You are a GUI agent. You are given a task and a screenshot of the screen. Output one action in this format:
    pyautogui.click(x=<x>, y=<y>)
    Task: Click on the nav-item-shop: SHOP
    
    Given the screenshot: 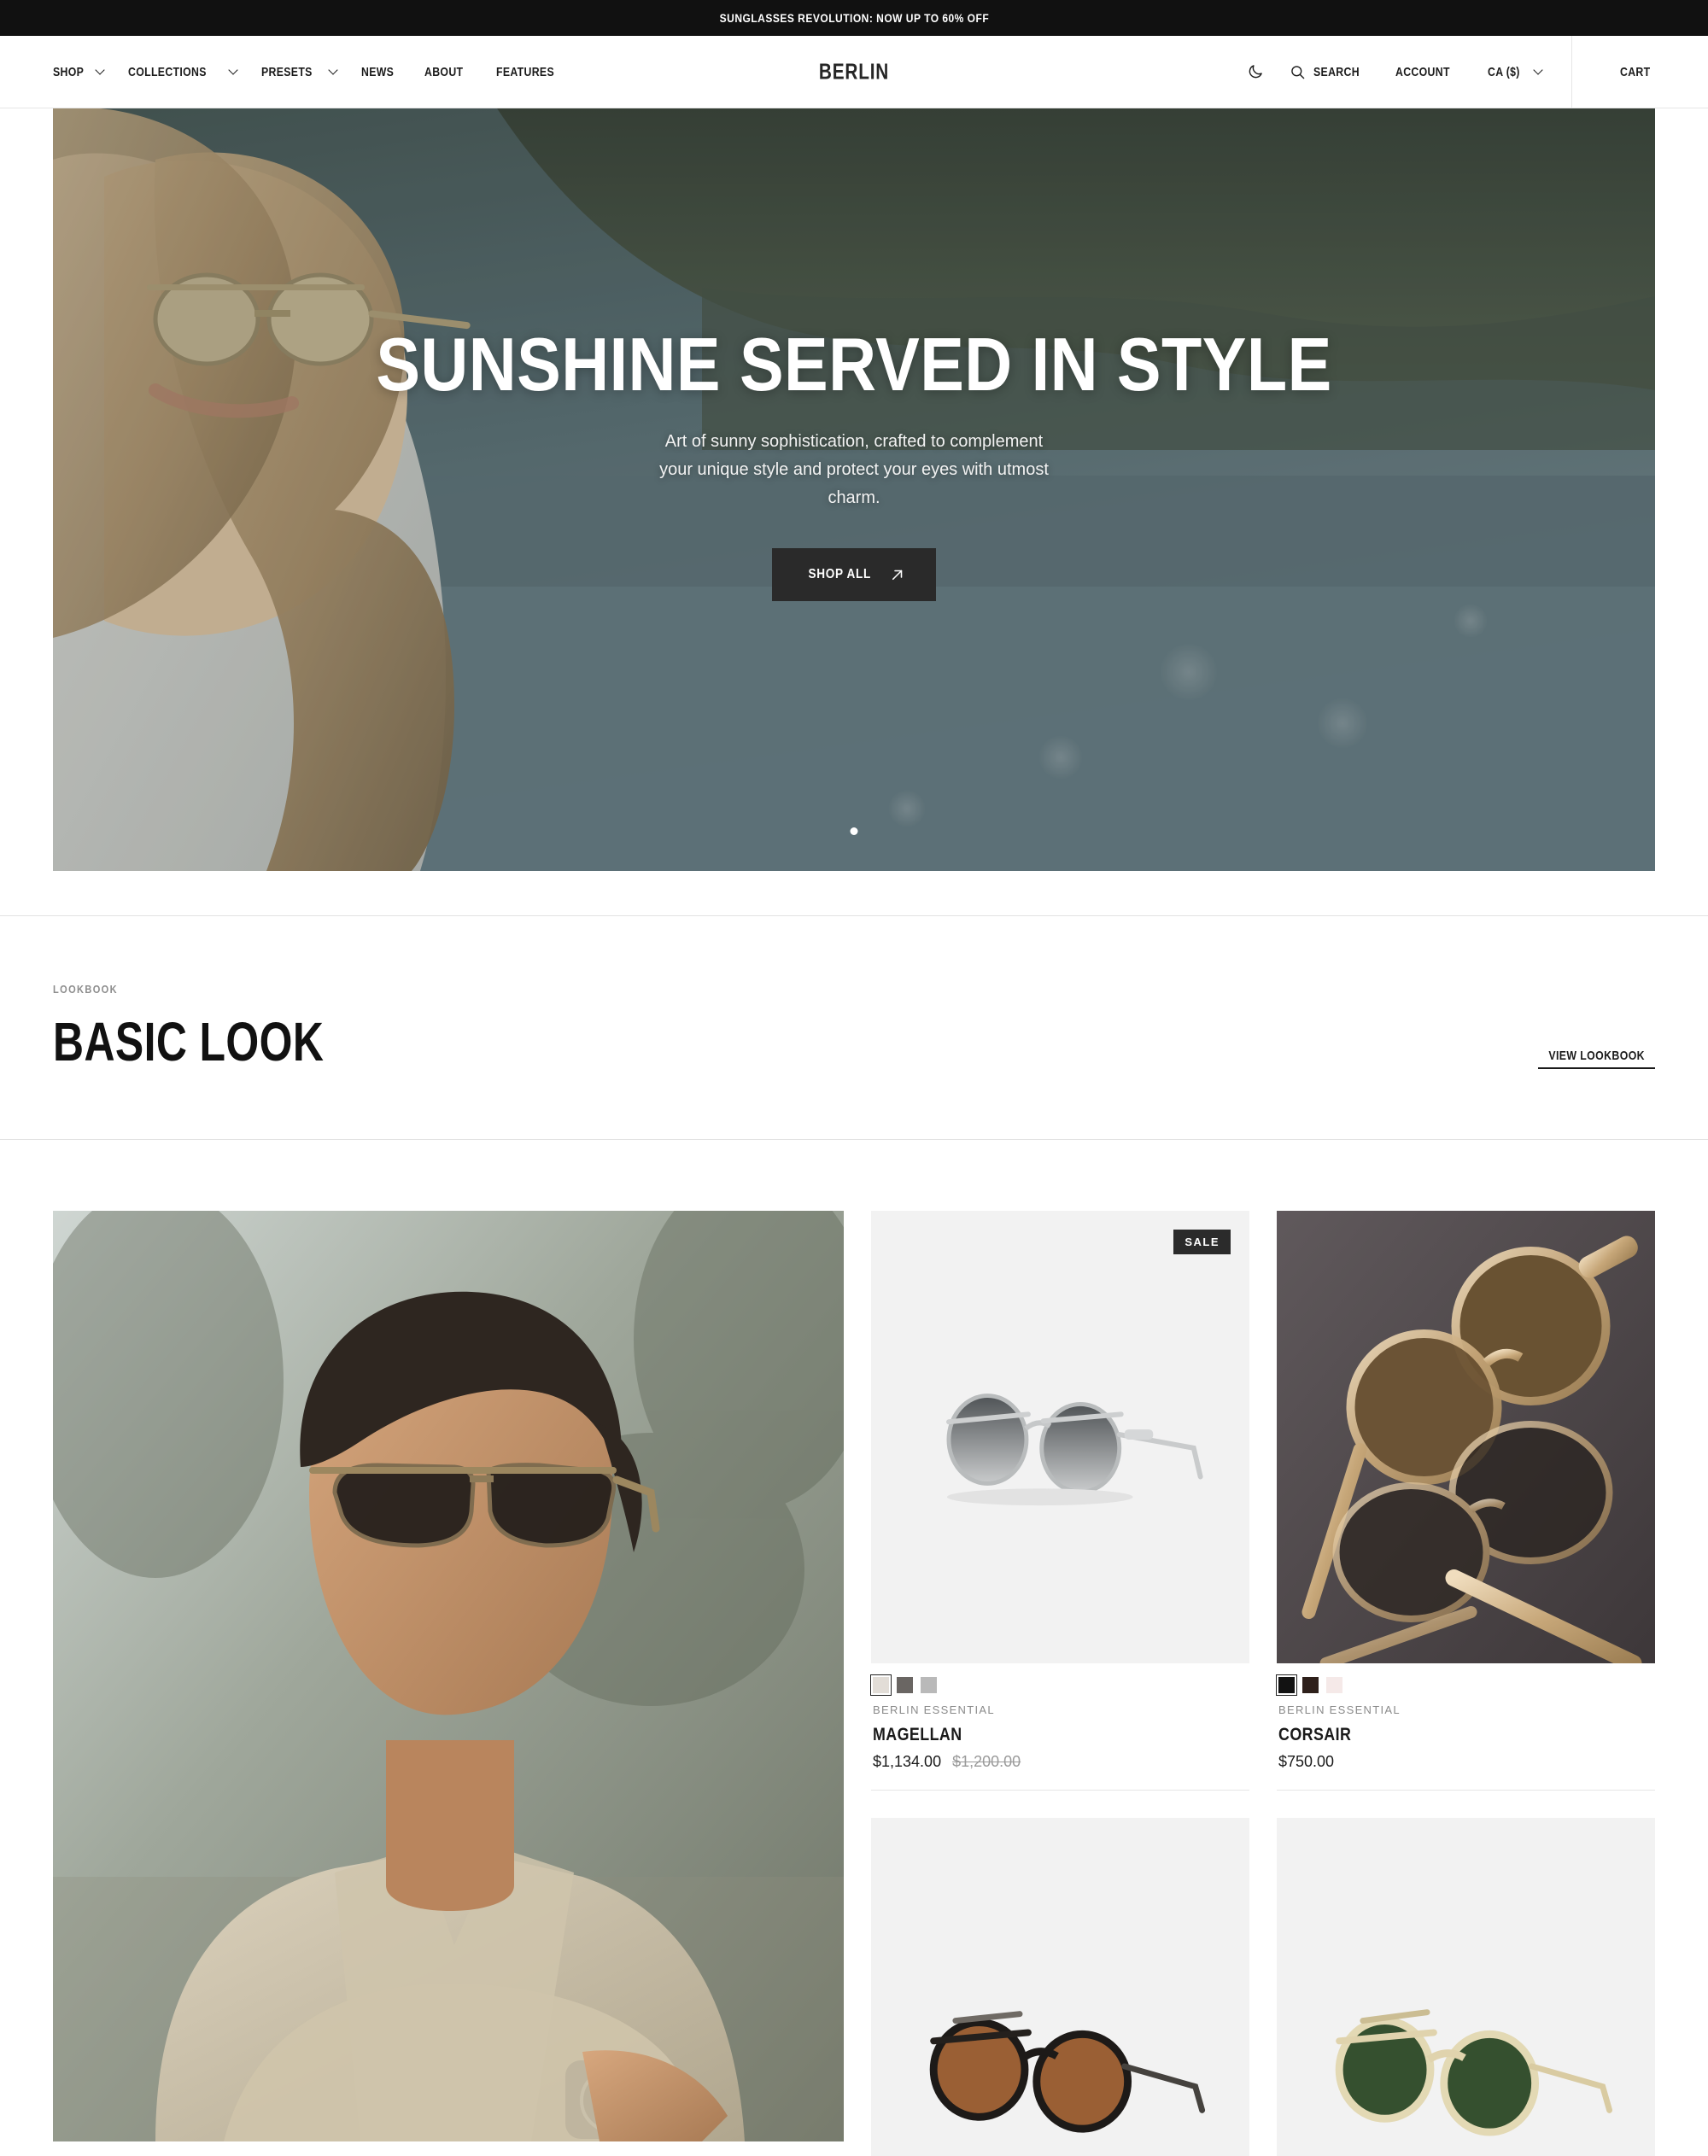 What is the action you would take?
    pyautogui.click(x=78, y=72)
    